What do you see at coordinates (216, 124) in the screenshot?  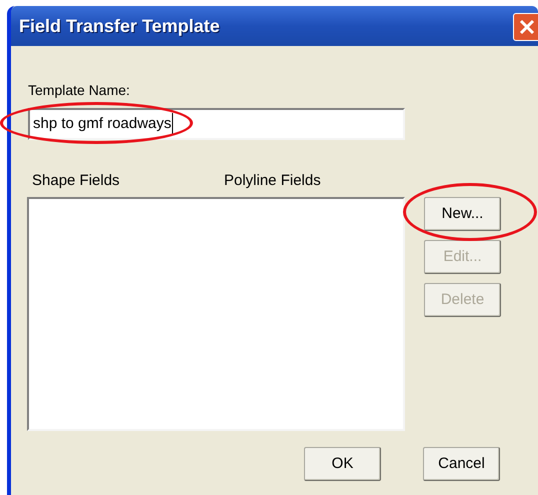 I see `template-name-field: shp to gmf roadways` at bounding box center [216, 124].